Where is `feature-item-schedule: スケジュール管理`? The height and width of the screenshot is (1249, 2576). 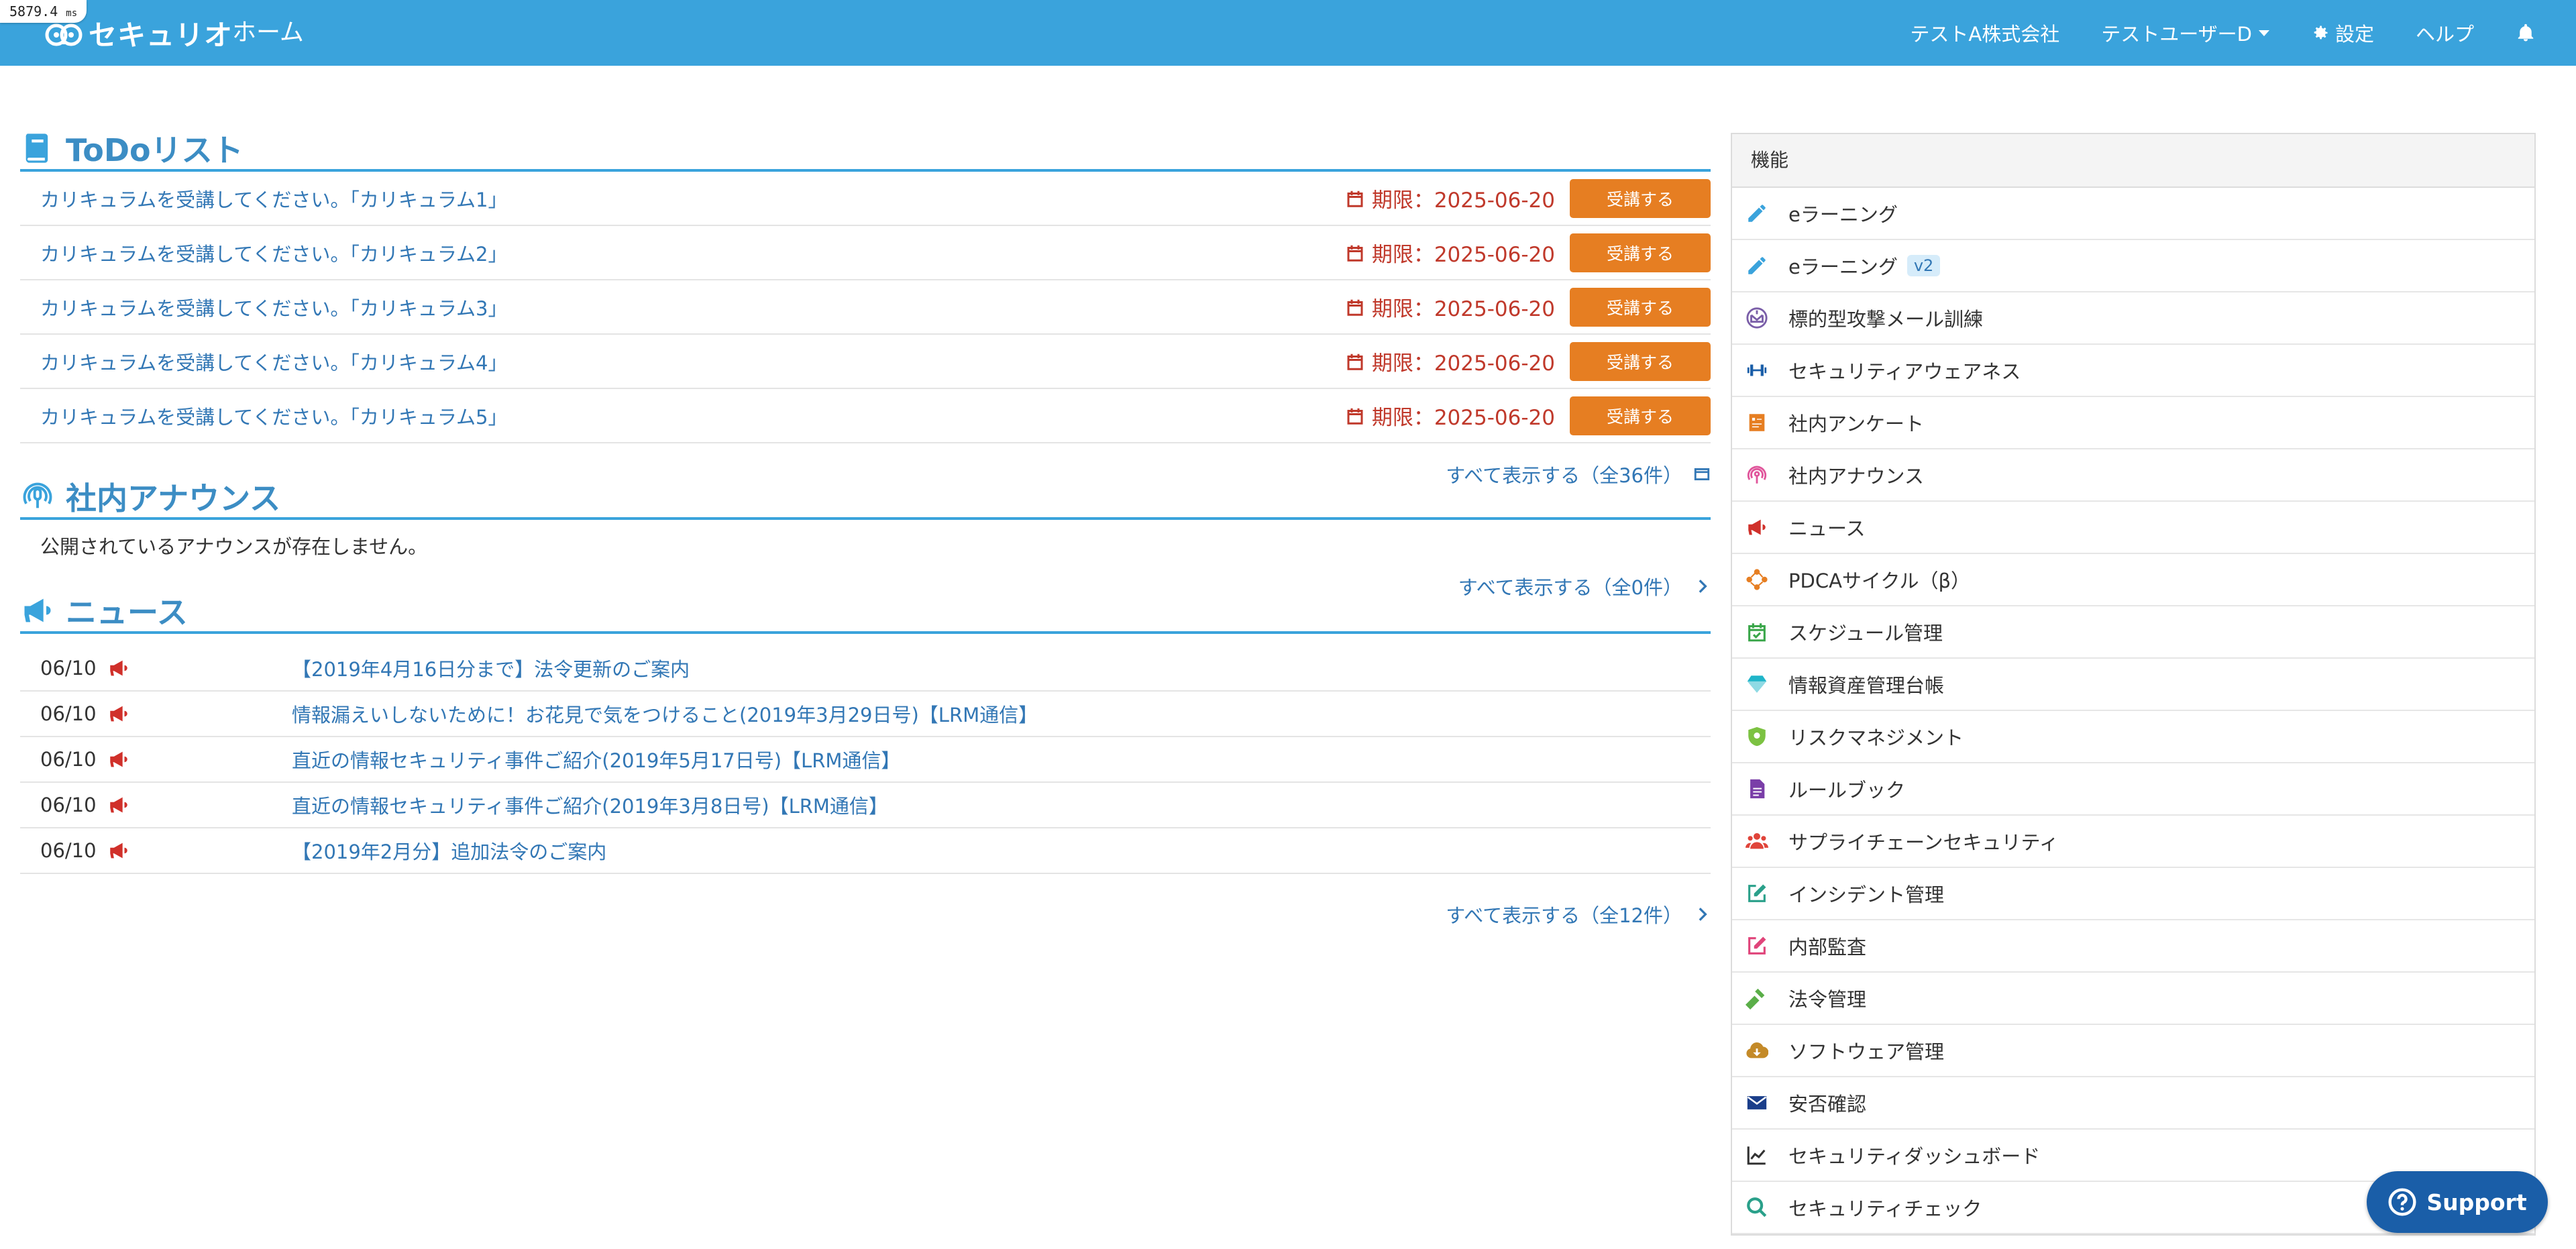 feature-item-schedule: スケジュール管理 is located at coordinates (2133, 632).